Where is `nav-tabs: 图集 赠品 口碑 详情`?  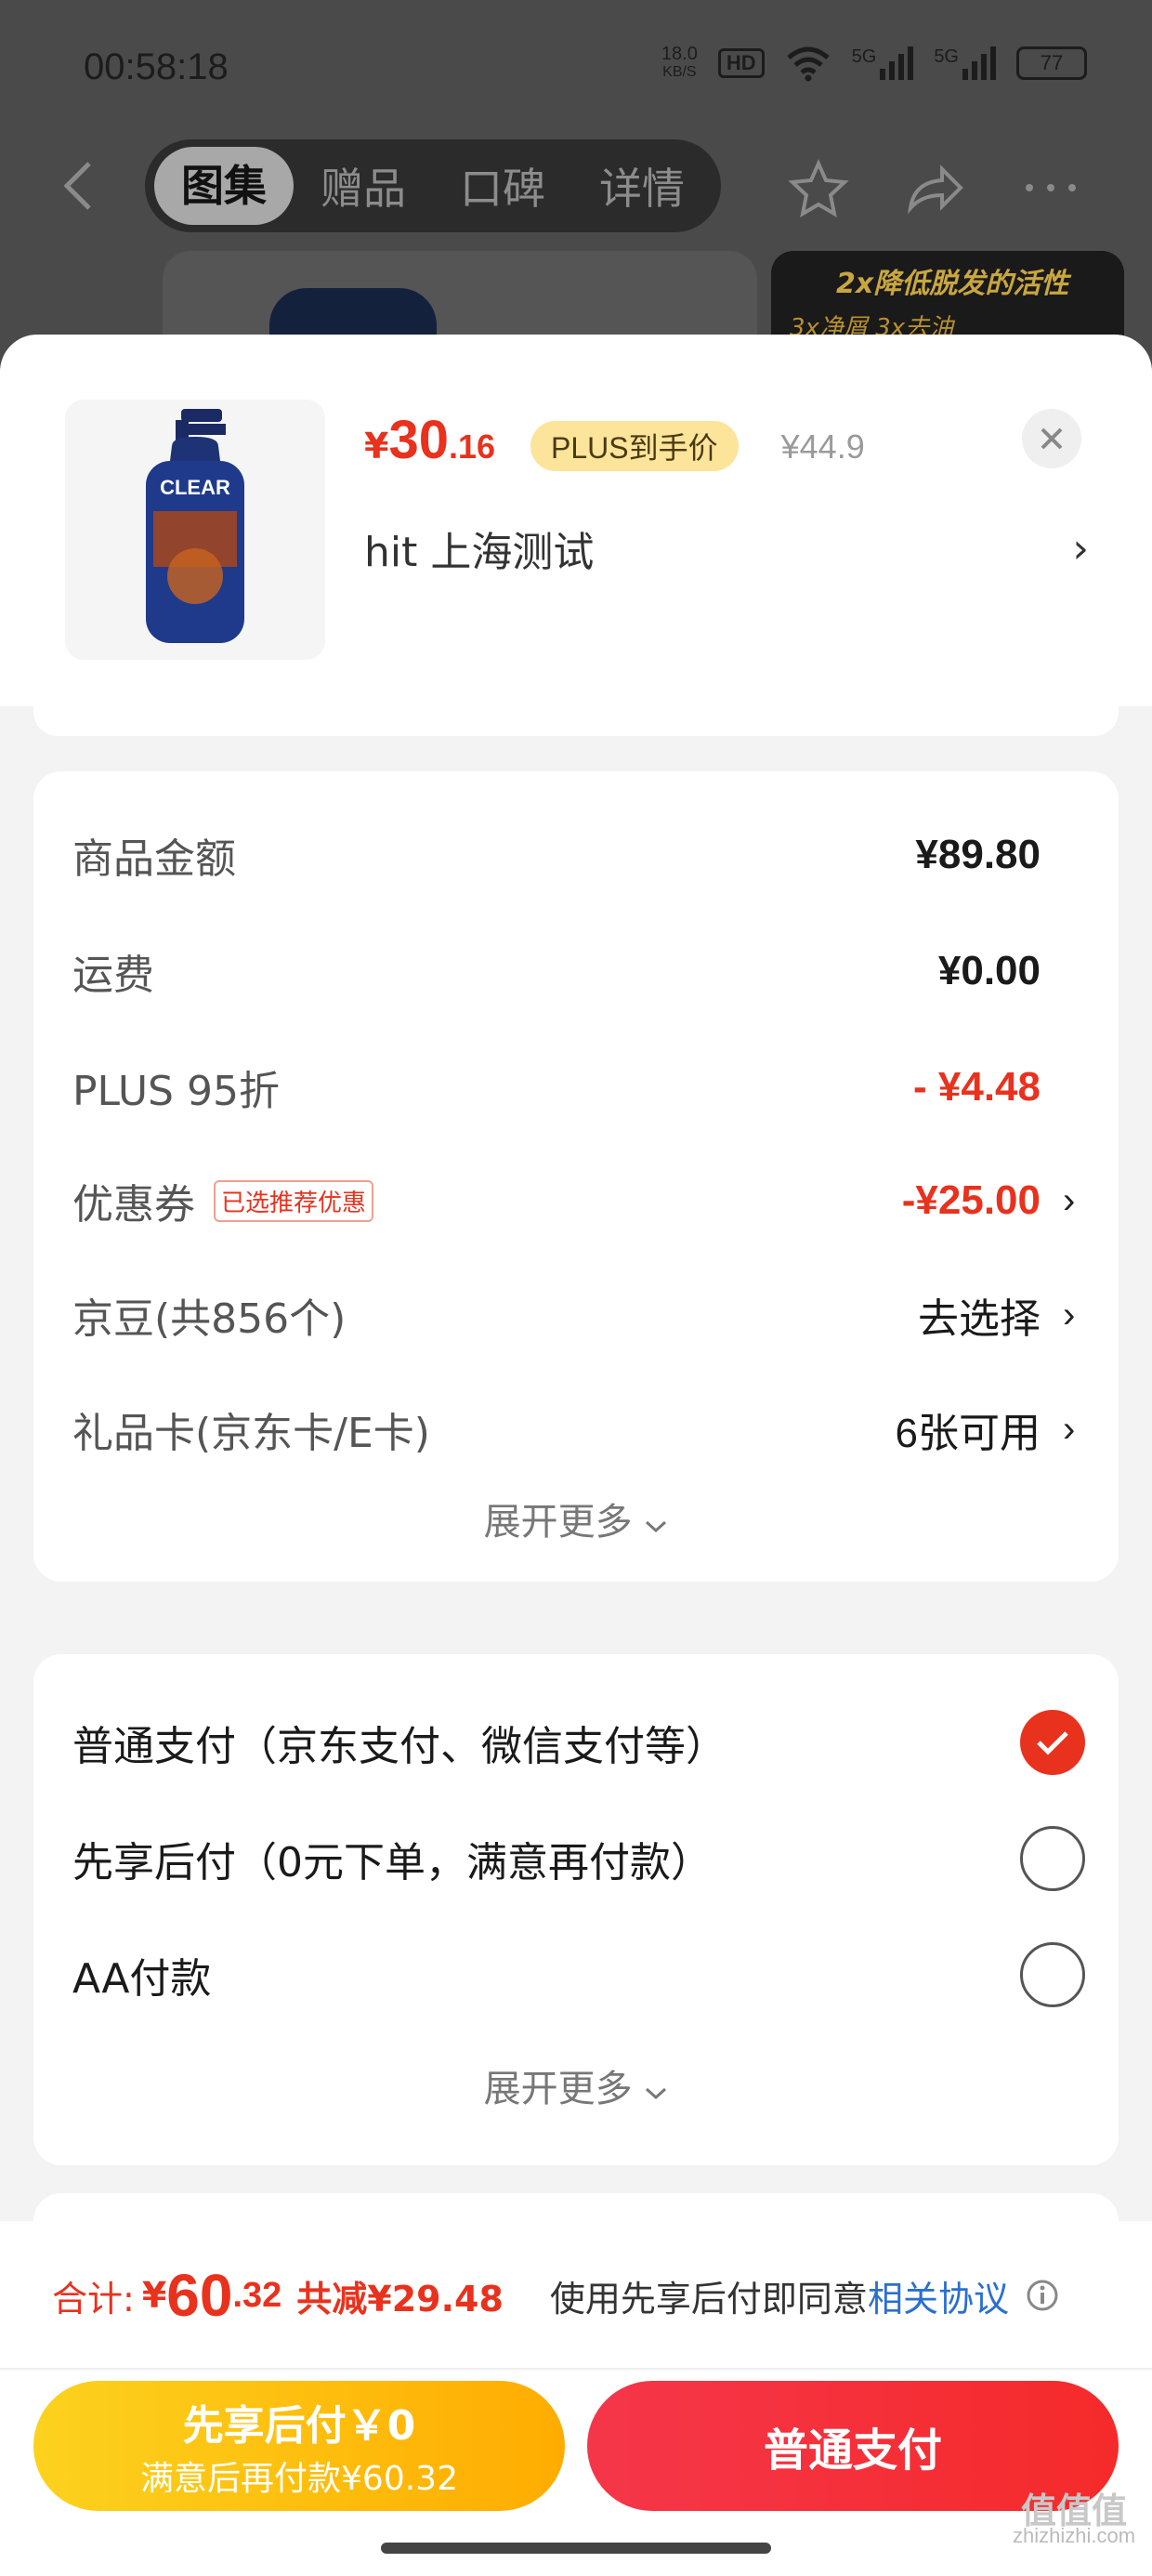 nav-tabs: 图集 赠品 口碑 详情 is located at coordinates (433, 185).